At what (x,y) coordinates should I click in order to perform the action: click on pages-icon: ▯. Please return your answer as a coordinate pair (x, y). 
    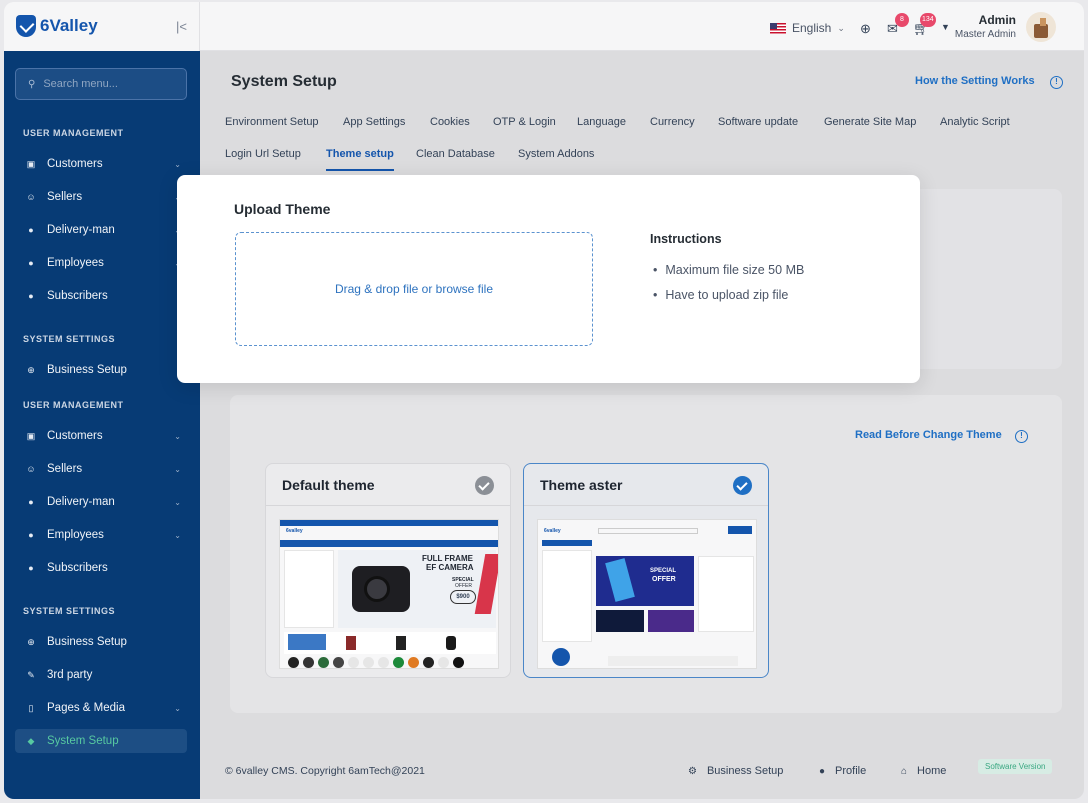
    Looking at the image, I should click on (31, 707).